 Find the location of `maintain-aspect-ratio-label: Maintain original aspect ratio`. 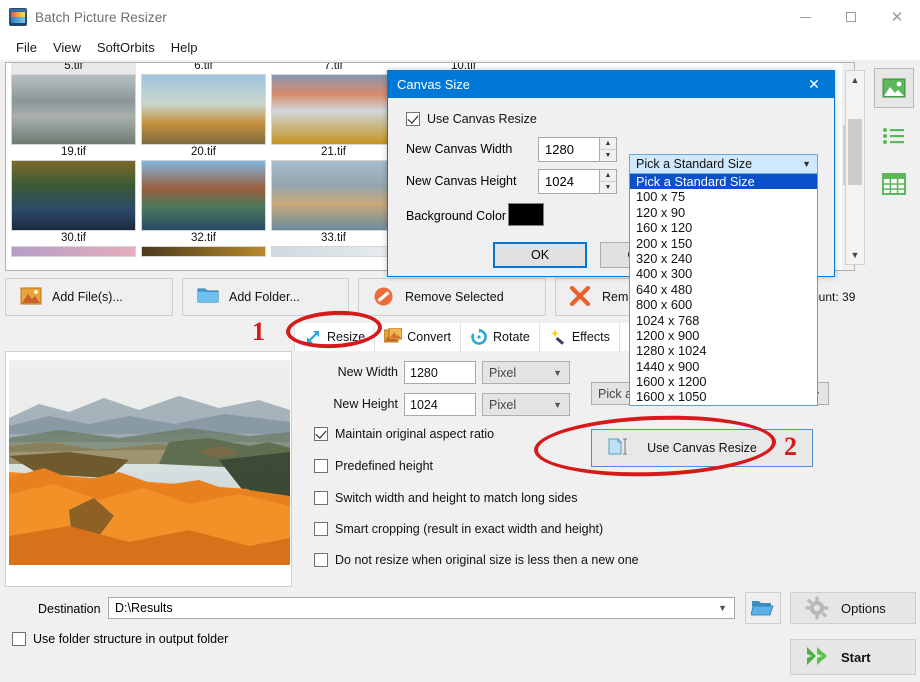

maintain-aspect-ratio-label: Maintain original aspect ratio is located at coordinates (415, 434).